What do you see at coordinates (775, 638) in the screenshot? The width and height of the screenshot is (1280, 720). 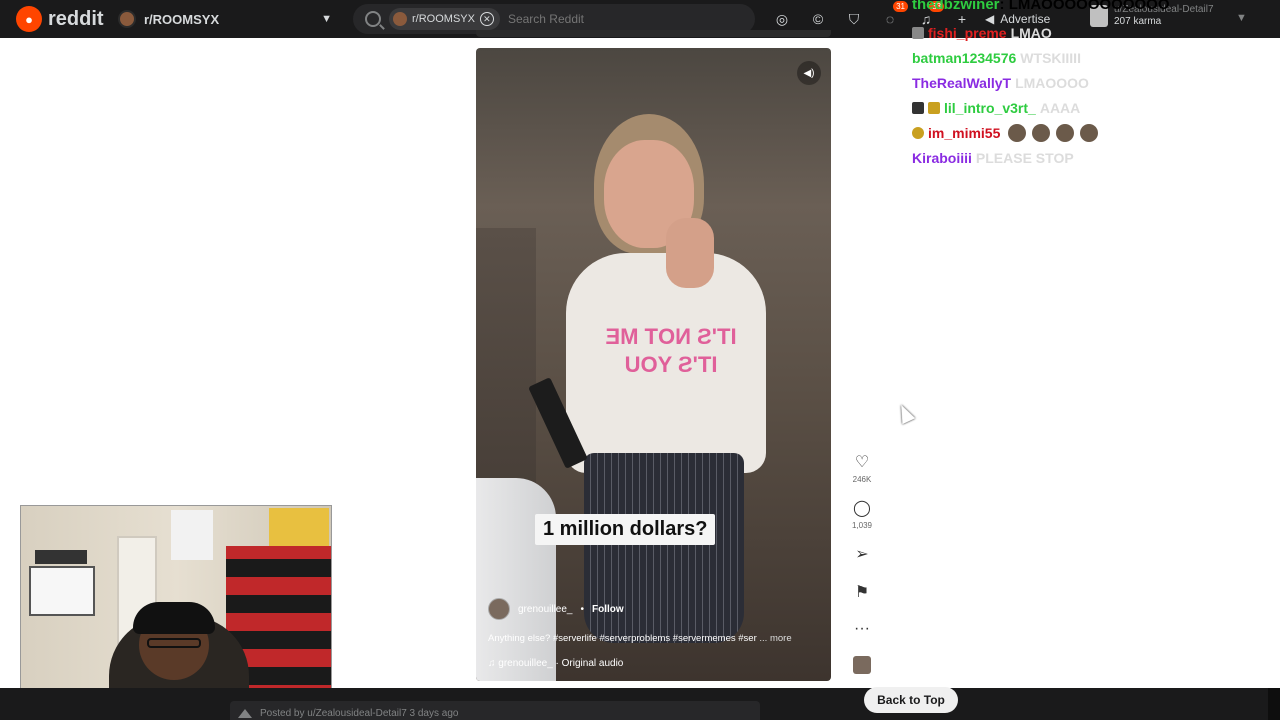 I see `more-link: ... more` at bounding box center [775, 638].